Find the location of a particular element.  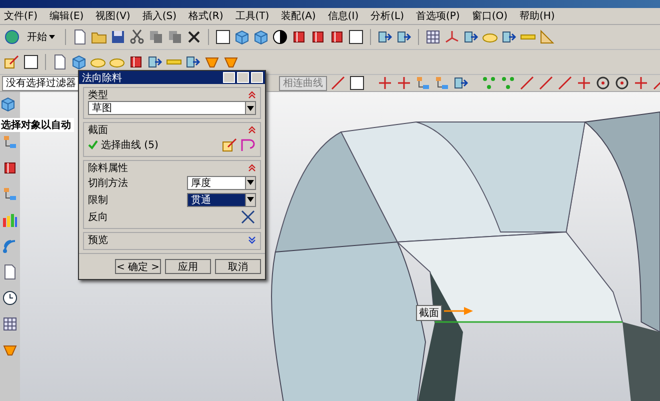

section-title: 除料属性 is located at coordinates (108, 168).